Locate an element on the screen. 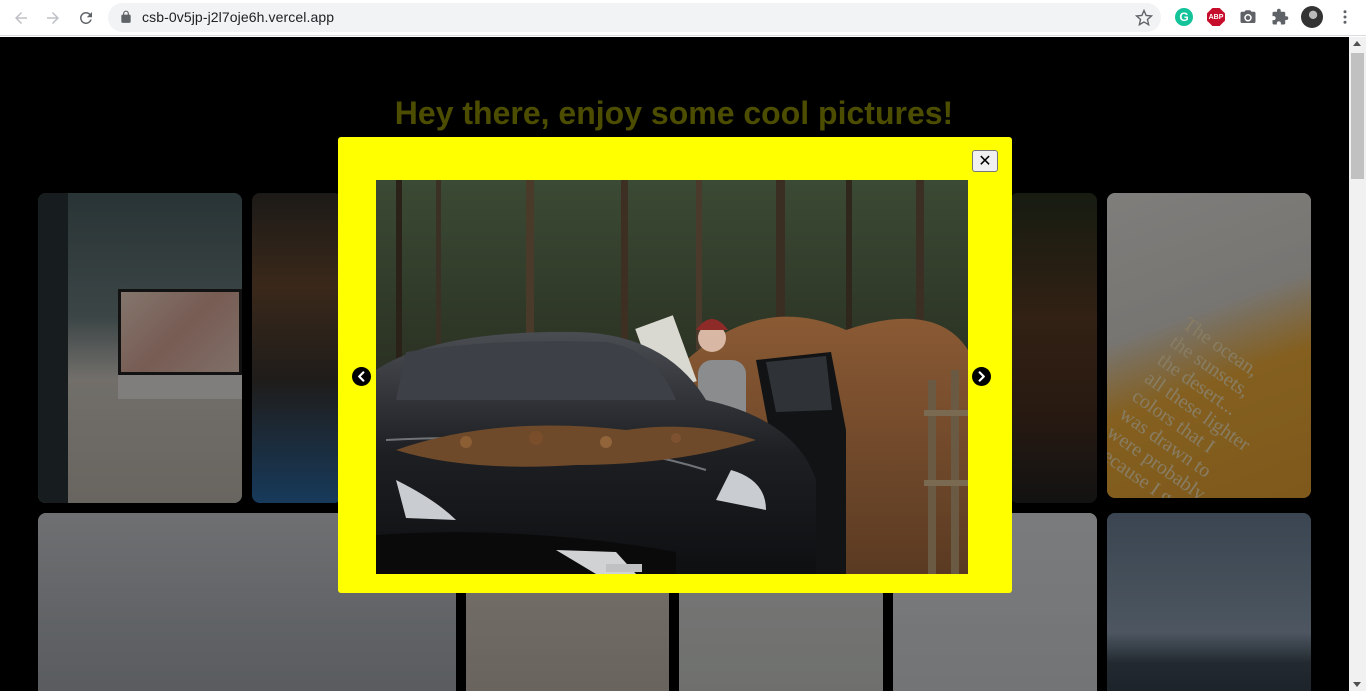  lock-icon is located at coordinates (126, 16).